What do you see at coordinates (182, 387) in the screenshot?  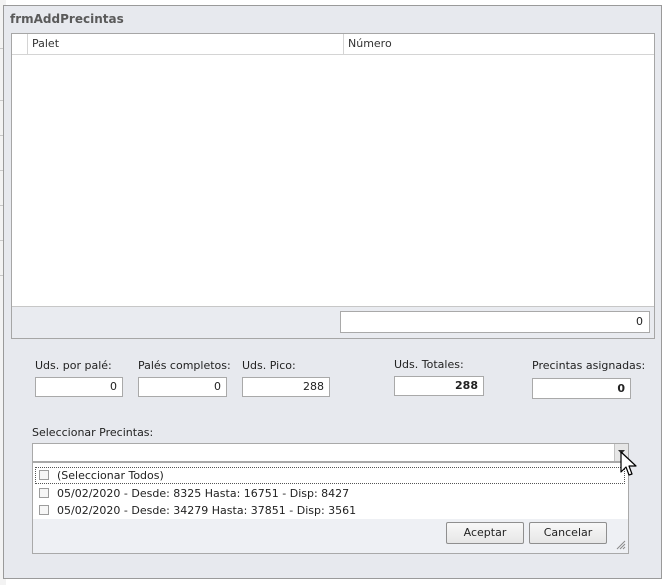 I see `pales-completos-input: 0` at bounding box center [182, 387].